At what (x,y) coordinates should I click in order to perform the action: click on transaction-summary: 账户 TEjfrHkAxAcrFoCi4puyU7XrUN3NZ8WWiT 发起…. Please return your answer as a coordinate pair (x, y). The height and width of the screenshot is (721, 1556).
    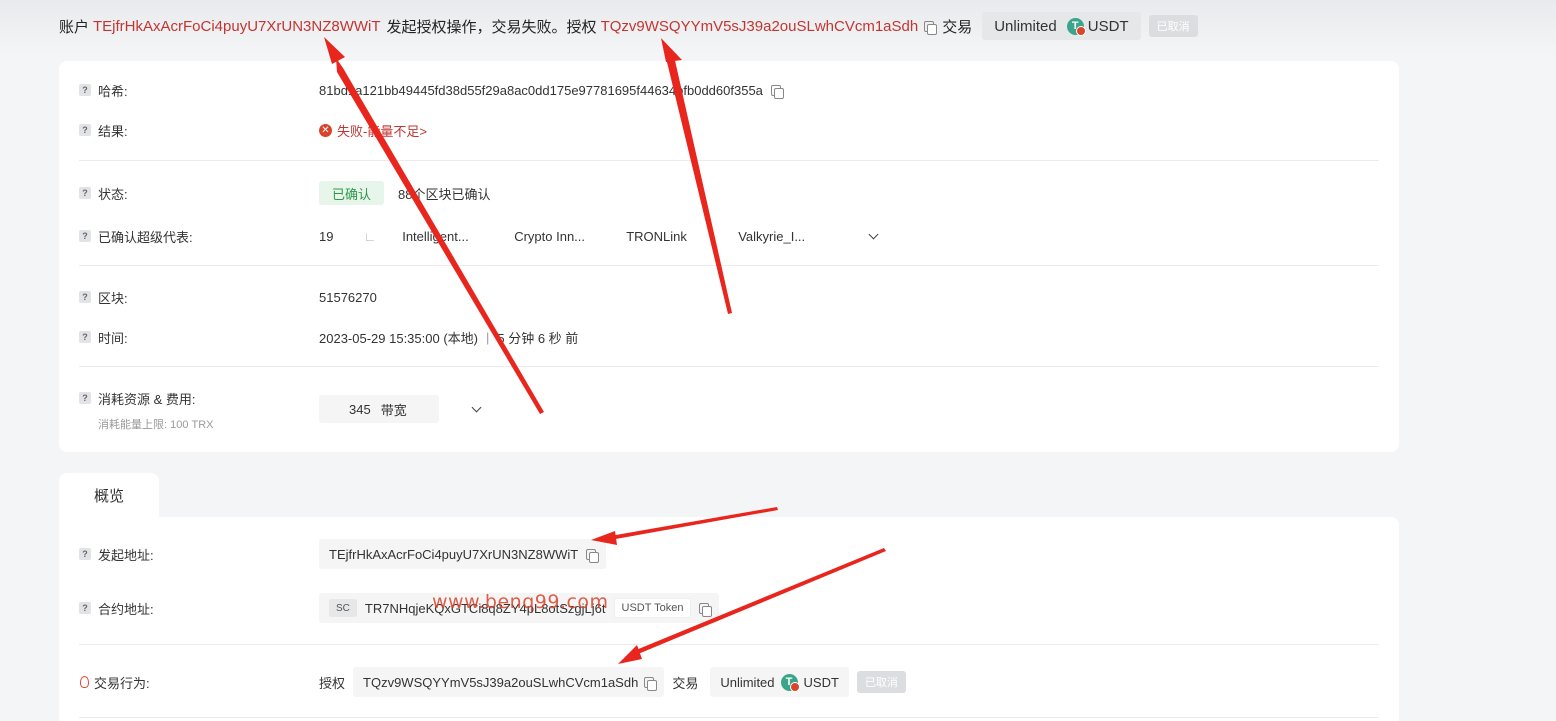
    Looking at the image, I should click on (628, 26).